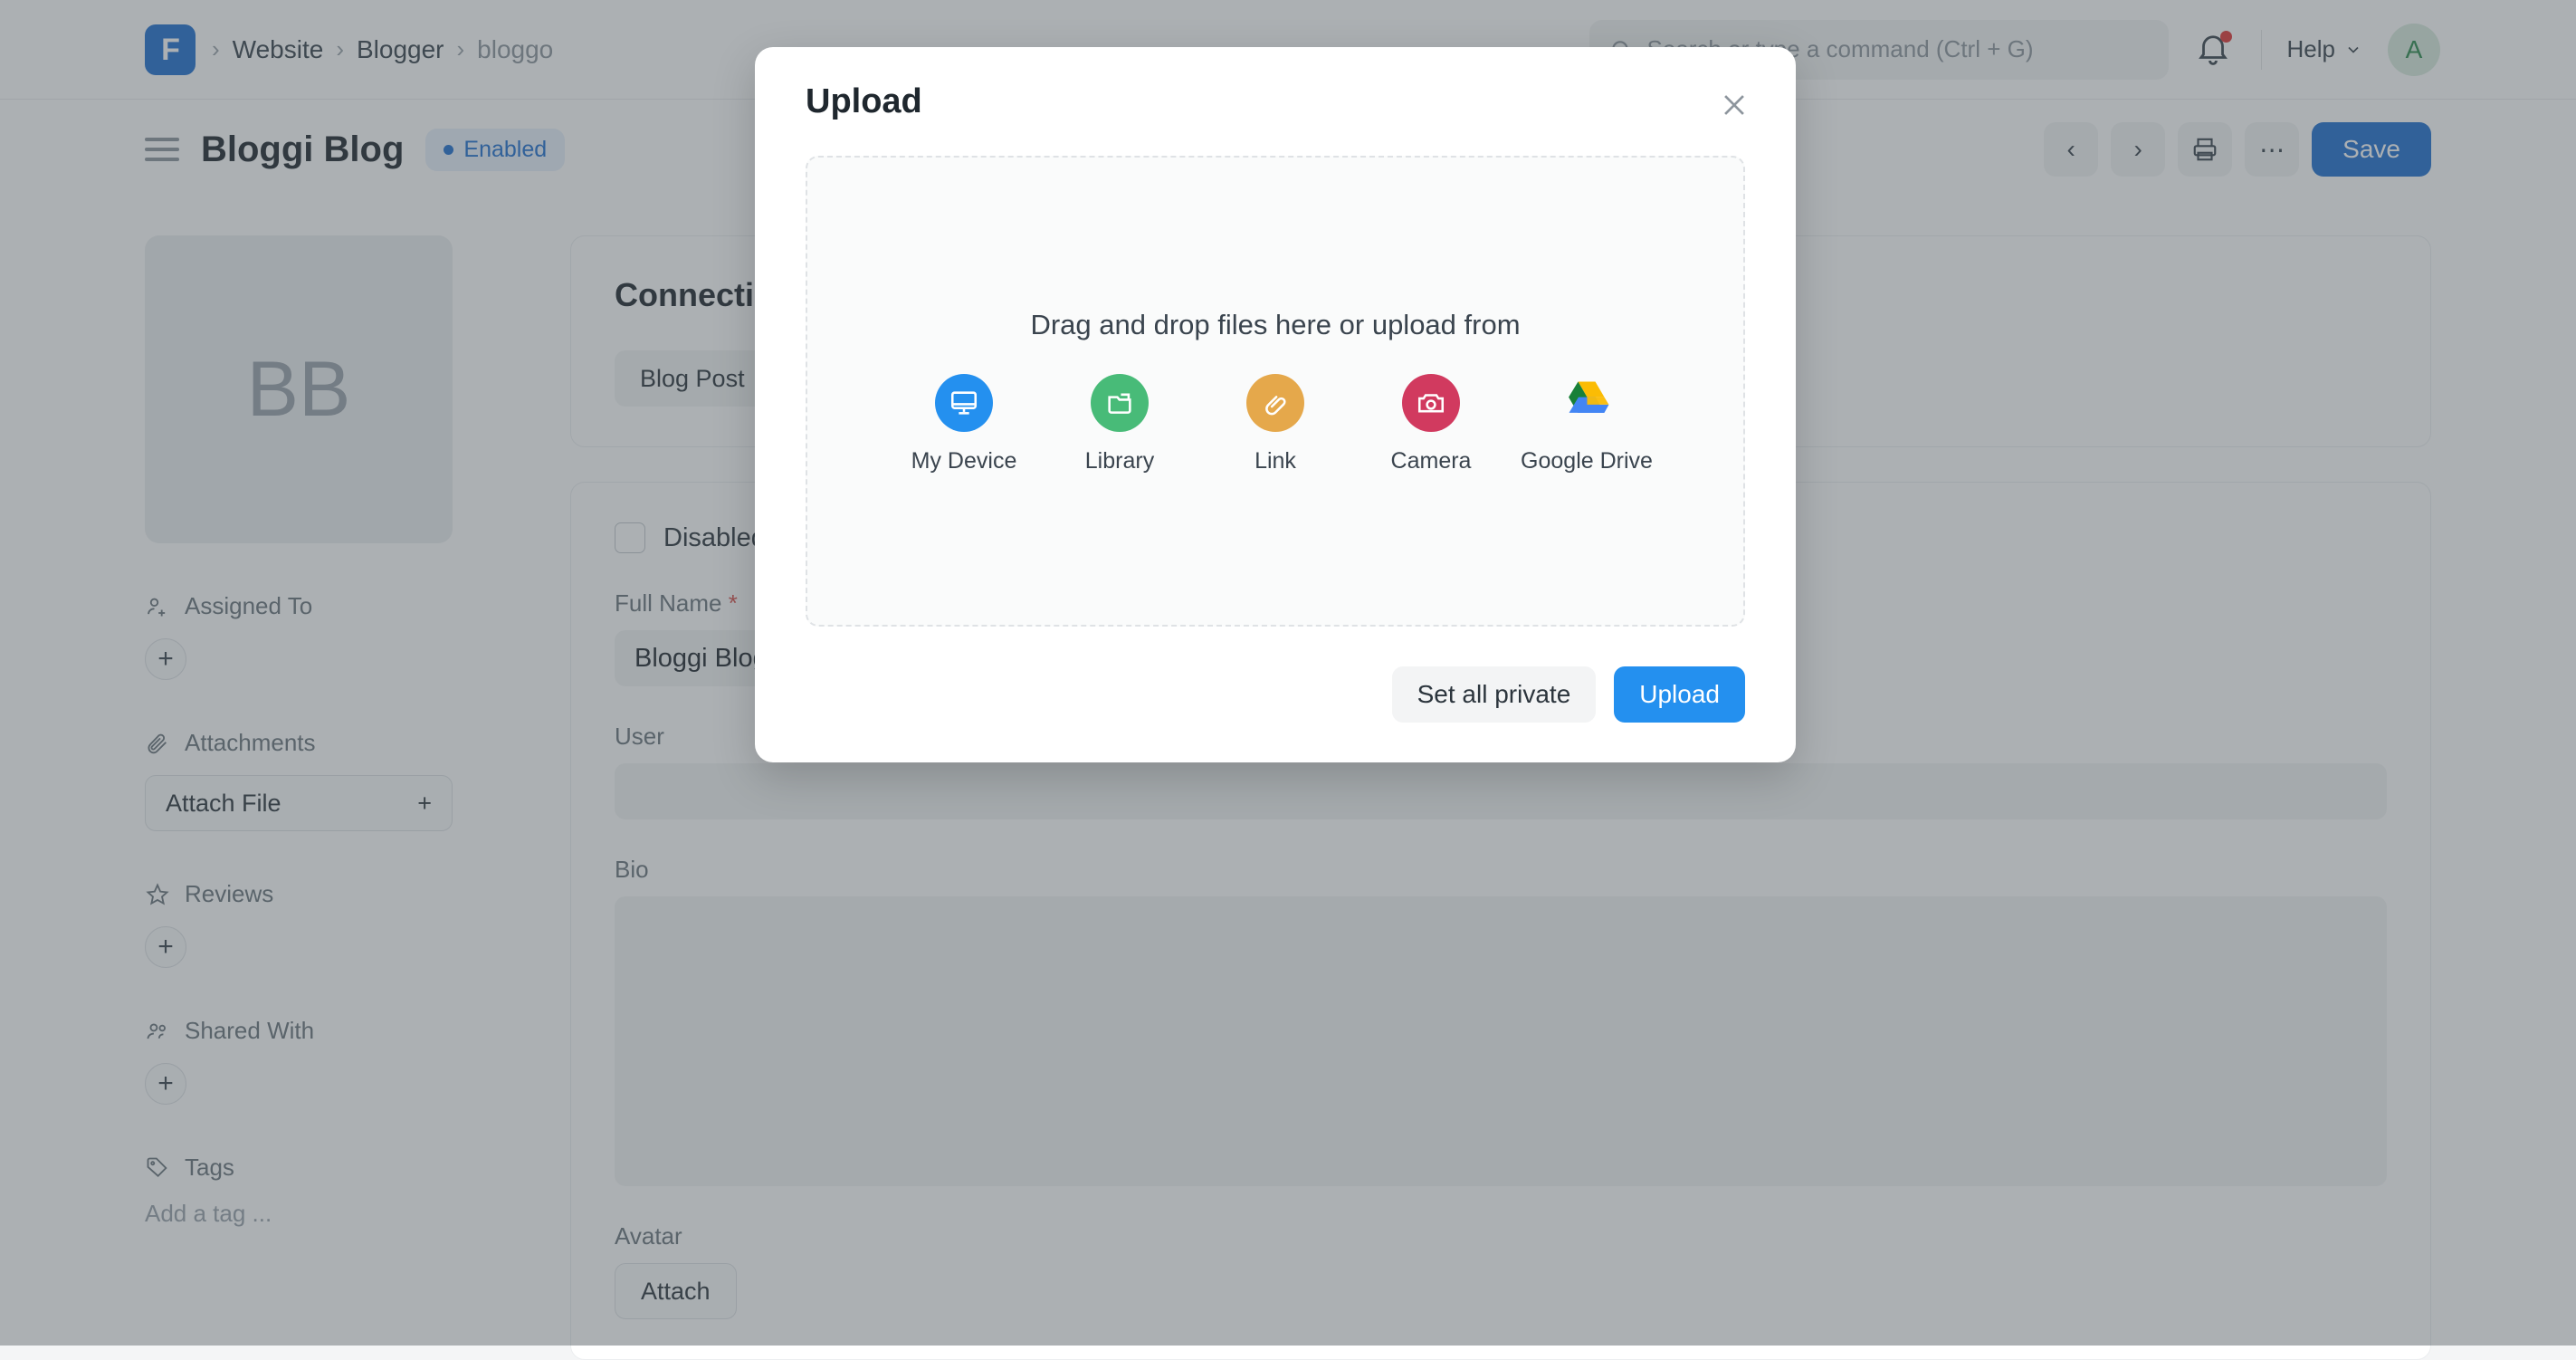  I want to click on set-all-private-button: Set all private, so click(1494, 694).